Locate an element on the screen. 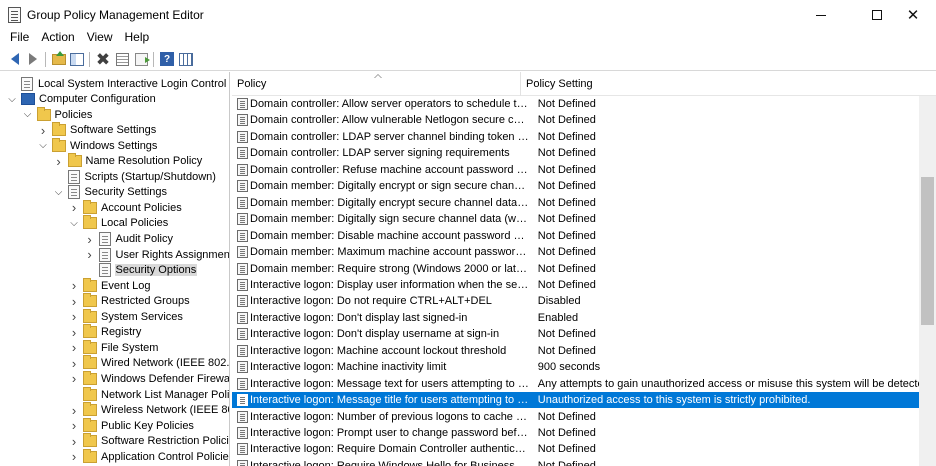 Image resolution: width=936 pixels, height=466 pixels. tree-item: › Name Resolution Policy is located at coordinates (129, 161).